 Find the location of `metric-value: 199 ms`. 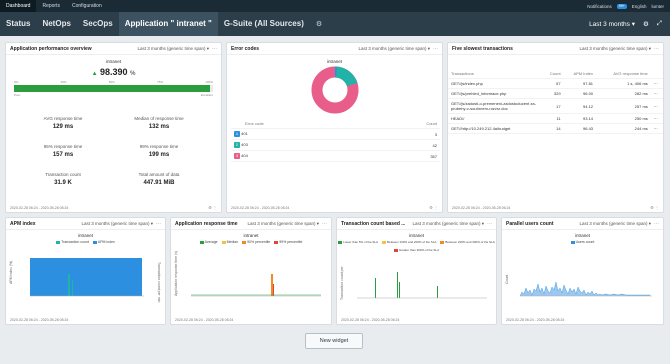

metric-value: 199 ms is located at coordinates (159, 155).